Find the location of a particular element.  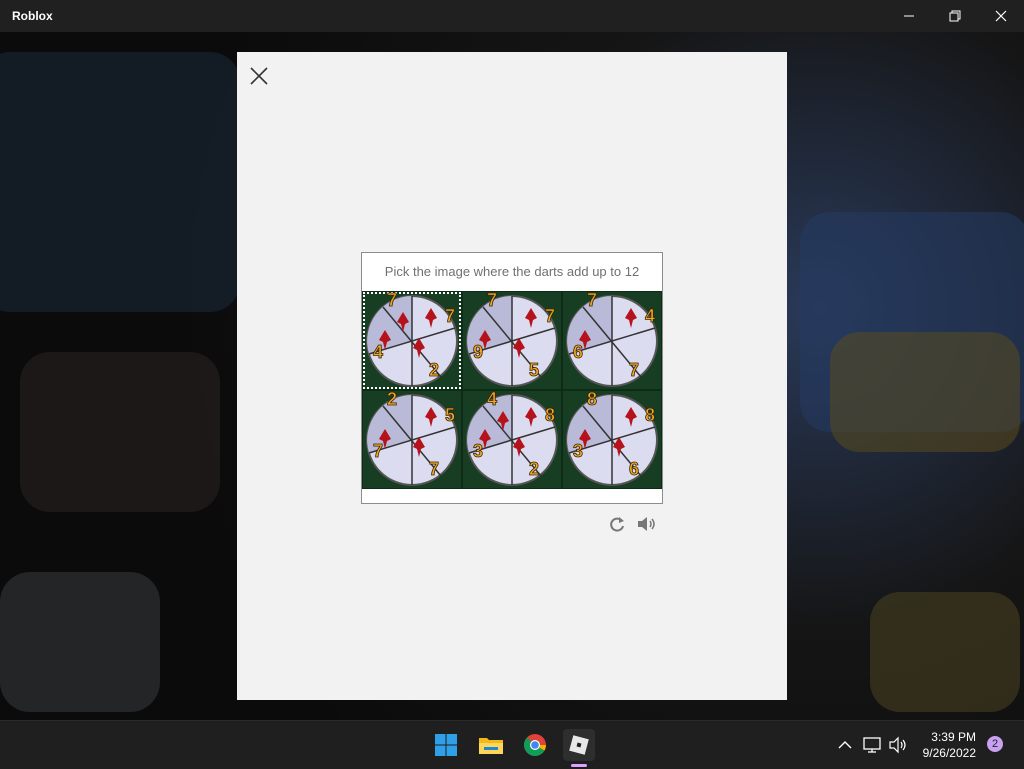

active-app-indicator is located at coordinates (579, 765).